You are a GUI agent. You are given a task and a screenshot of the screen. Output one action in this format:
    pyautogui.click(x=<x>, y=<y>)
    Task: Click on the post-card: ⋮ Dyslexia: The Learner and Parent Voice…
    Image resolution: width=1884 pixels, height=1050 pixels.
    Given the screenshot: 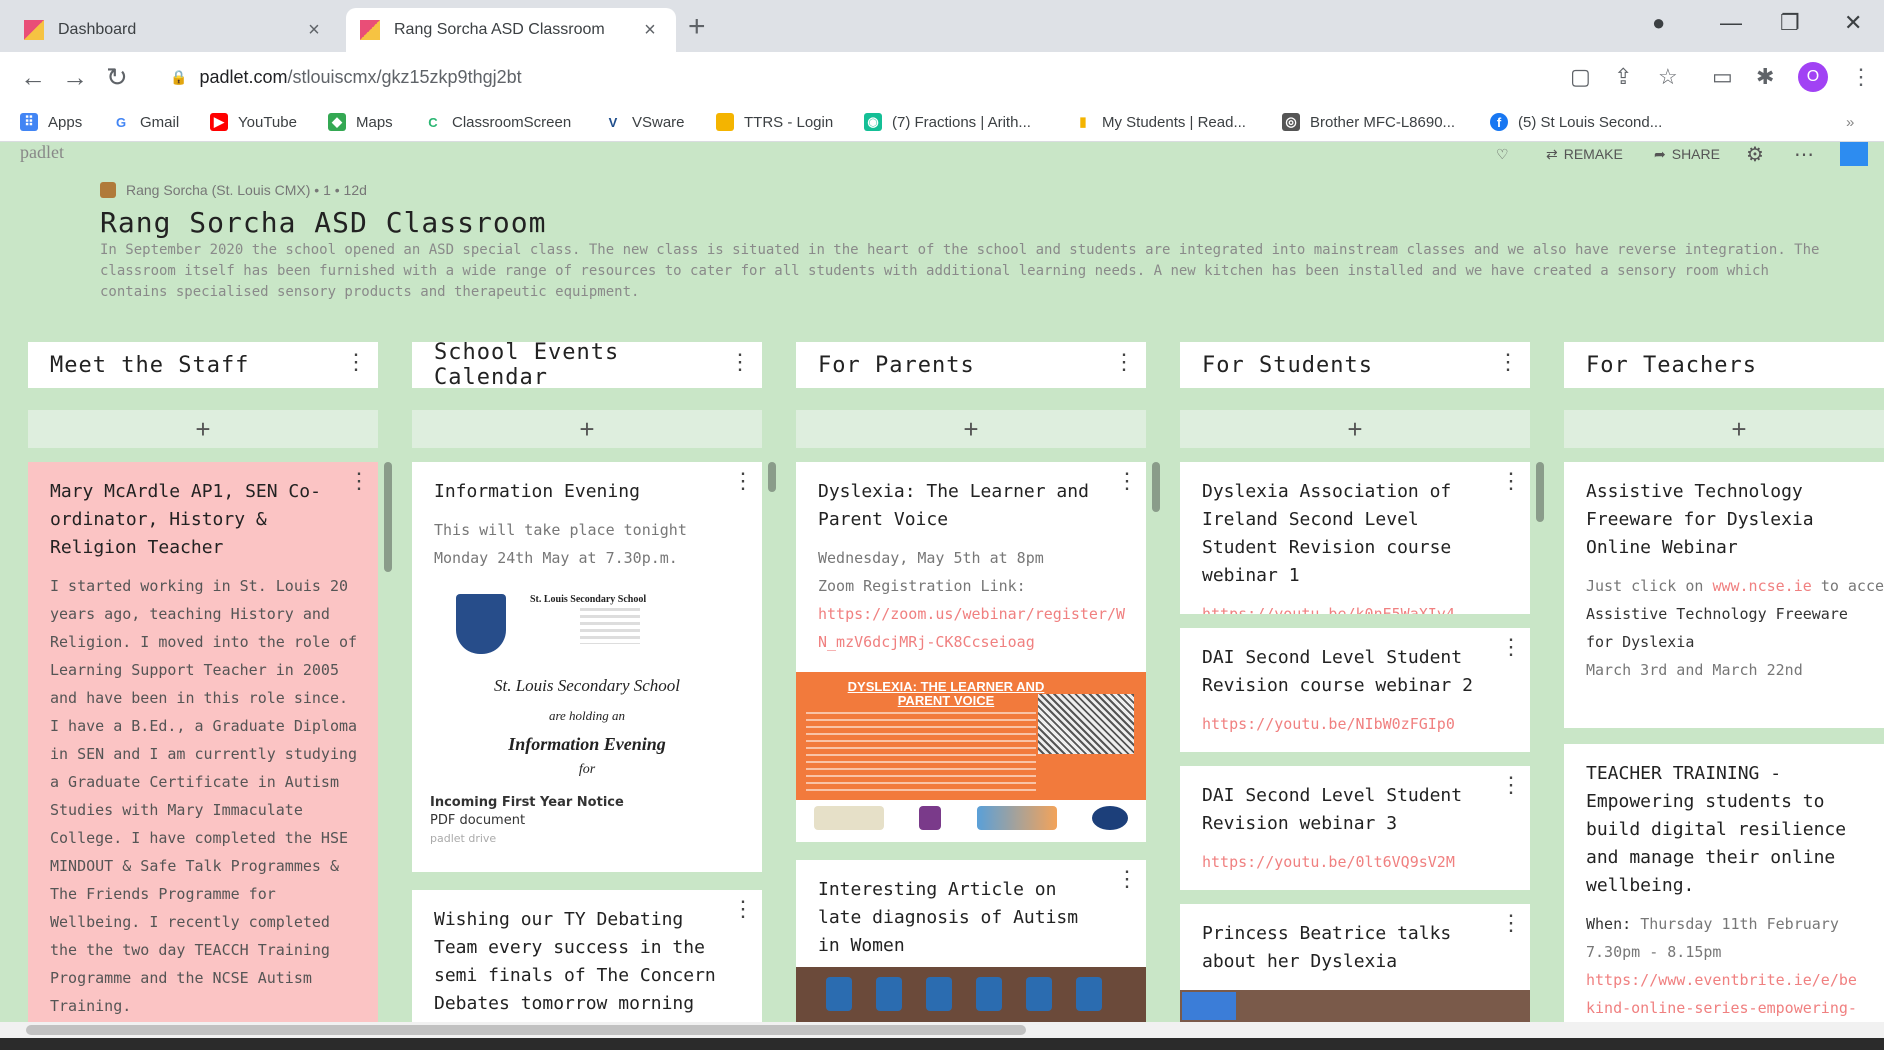 What is the action you would take?
    pyautogui.click(x=971, y=652)
    